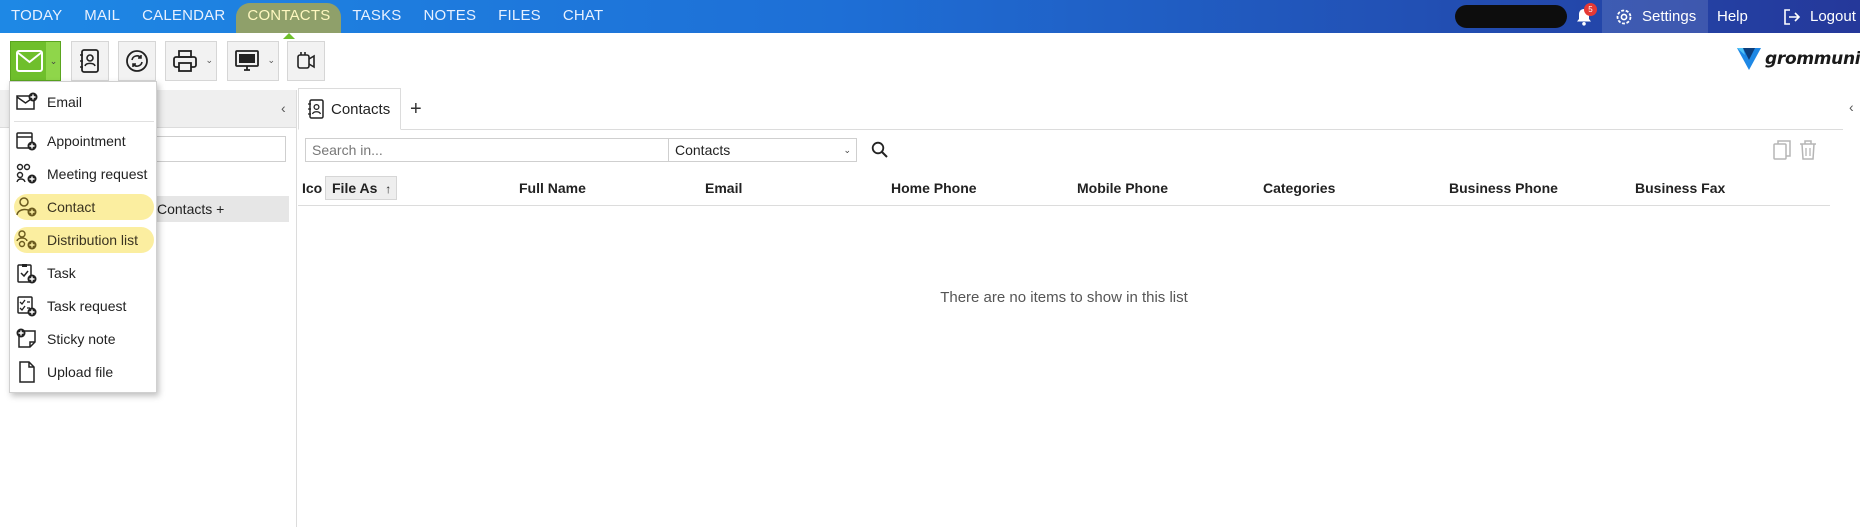 The height and width of the screenshot is (527, 1860). What do you see at coordinates (1624, 16) in the screenshot?
I see `gear-icon` at bounding box center [1624, 16].